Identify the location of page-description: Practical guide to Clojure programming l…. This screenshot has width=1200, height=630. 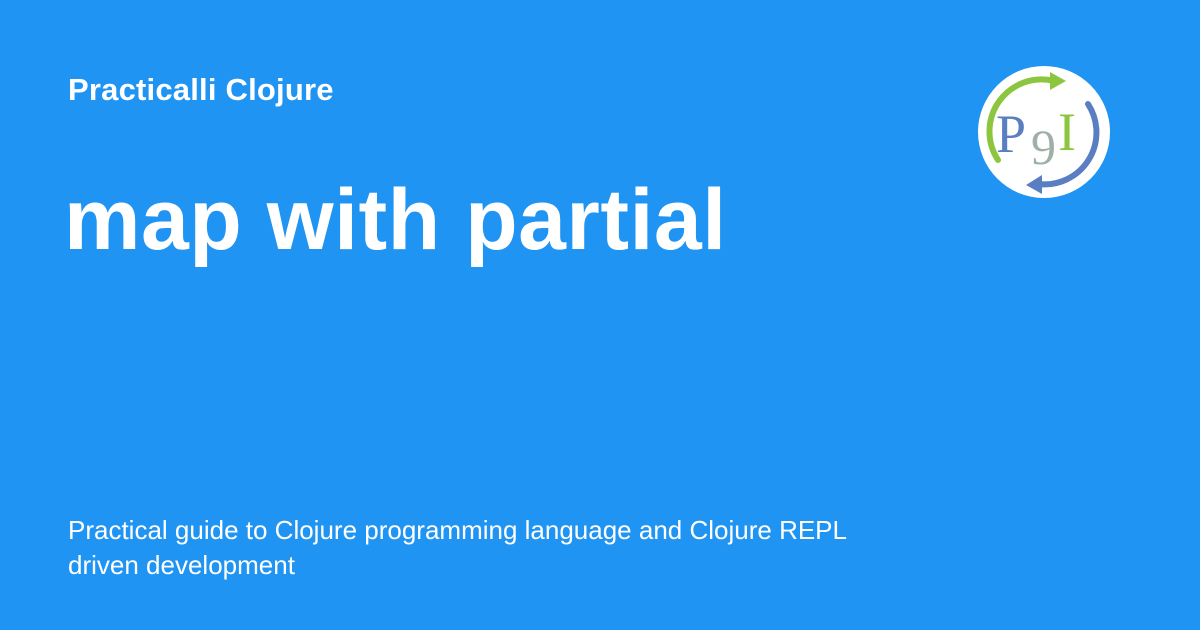
(457, 547).